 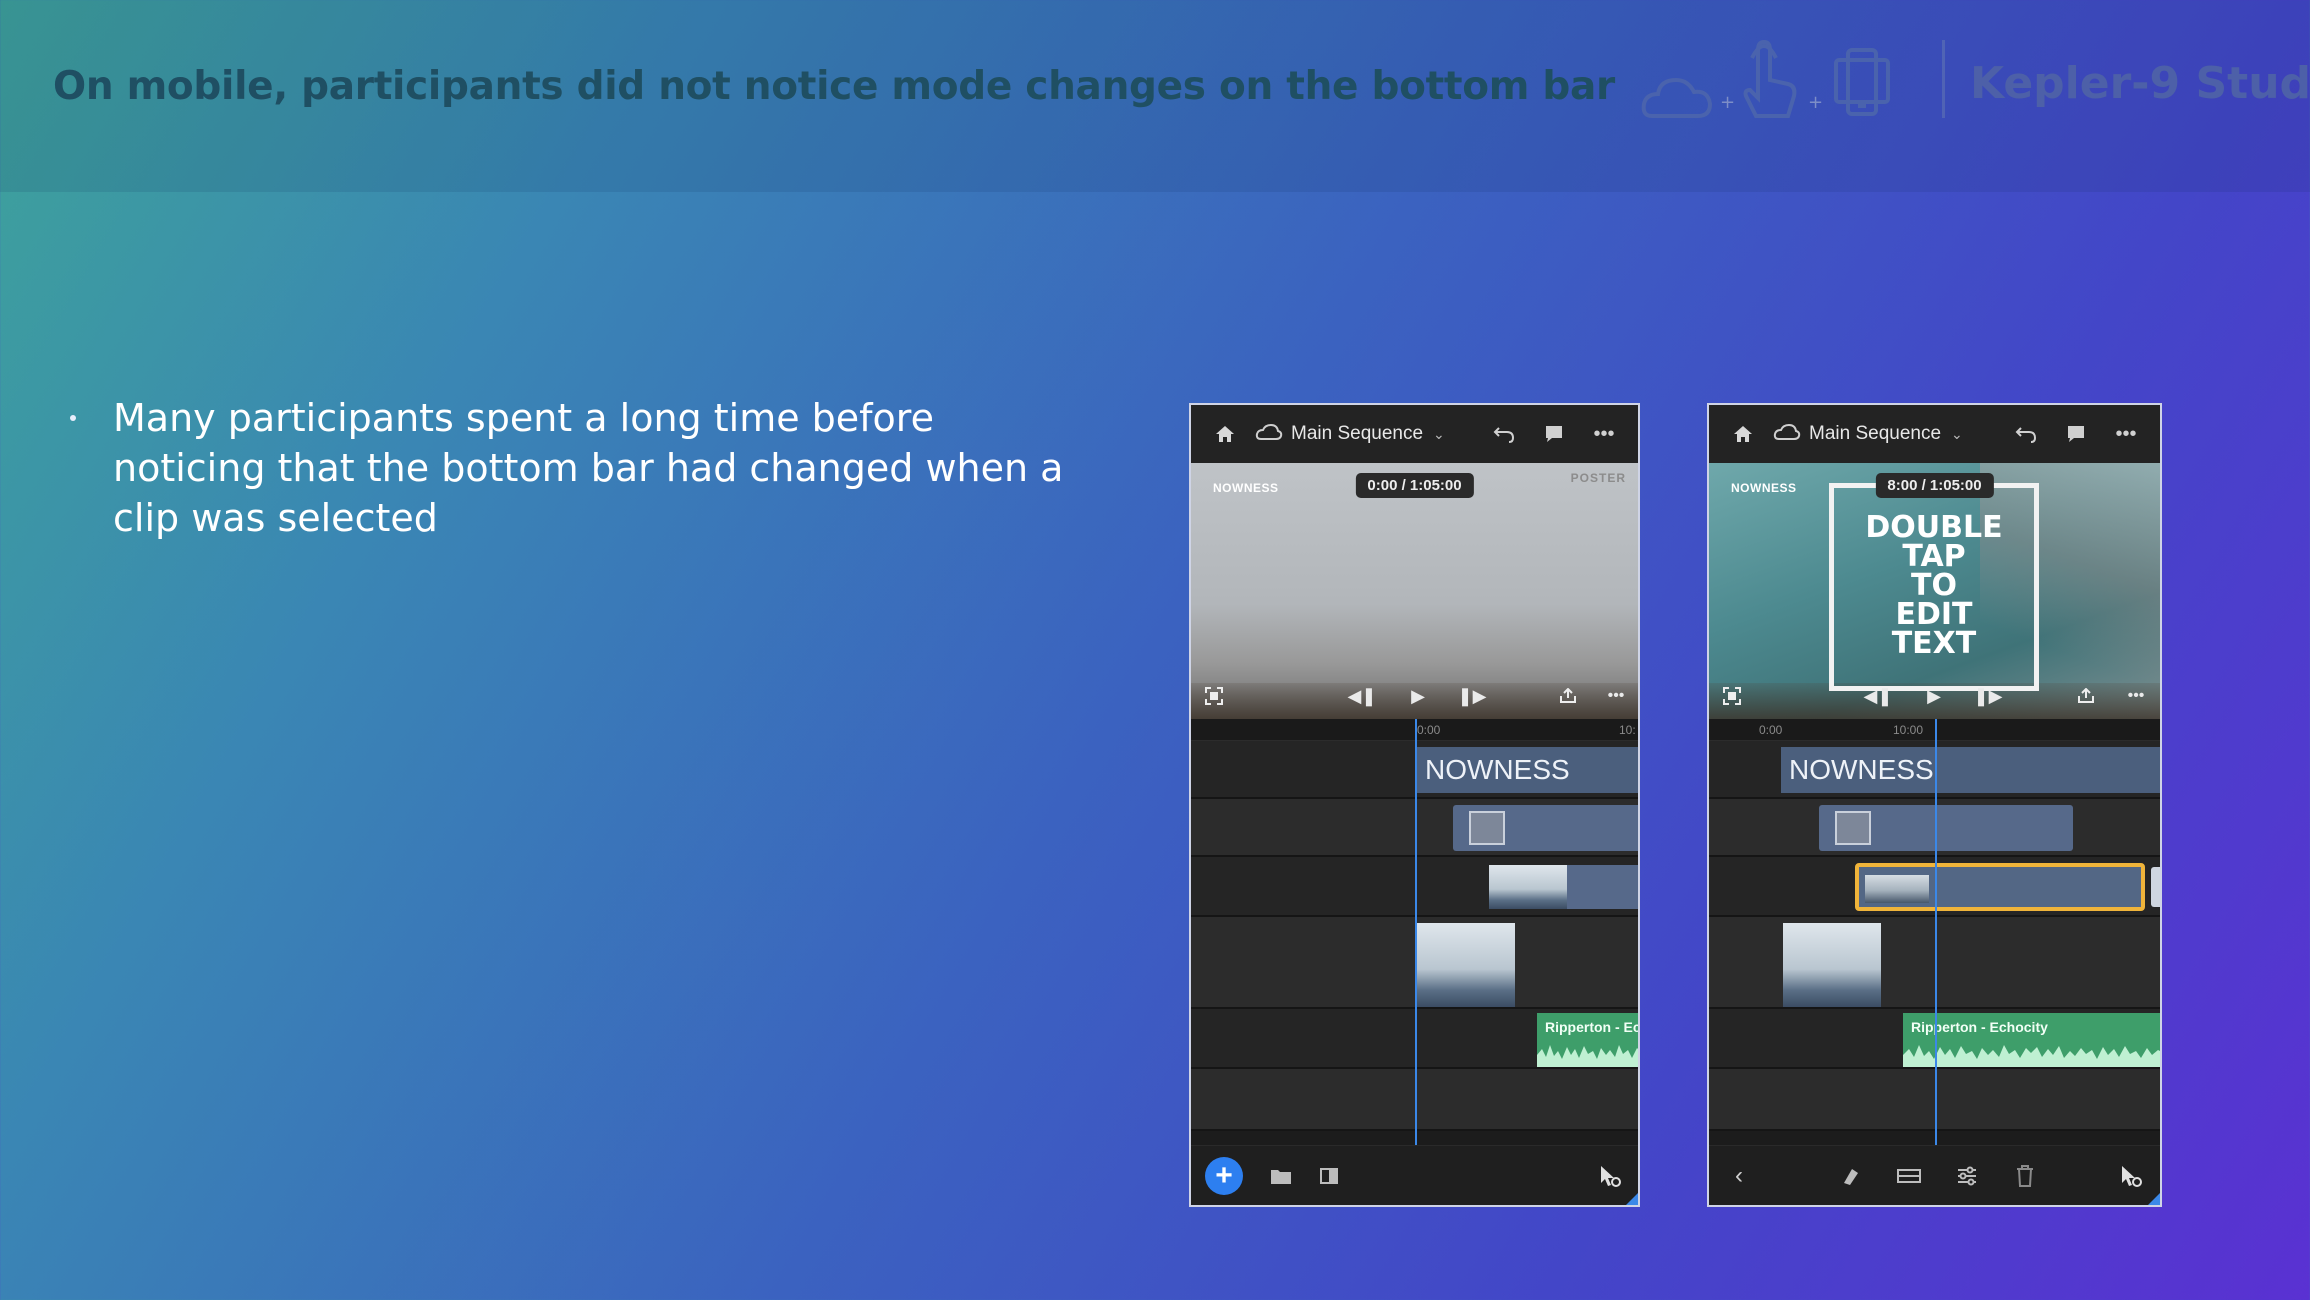 I want to click on timecode-badge: 0:00 / 1:05:00, so click(x=1414, y=485).